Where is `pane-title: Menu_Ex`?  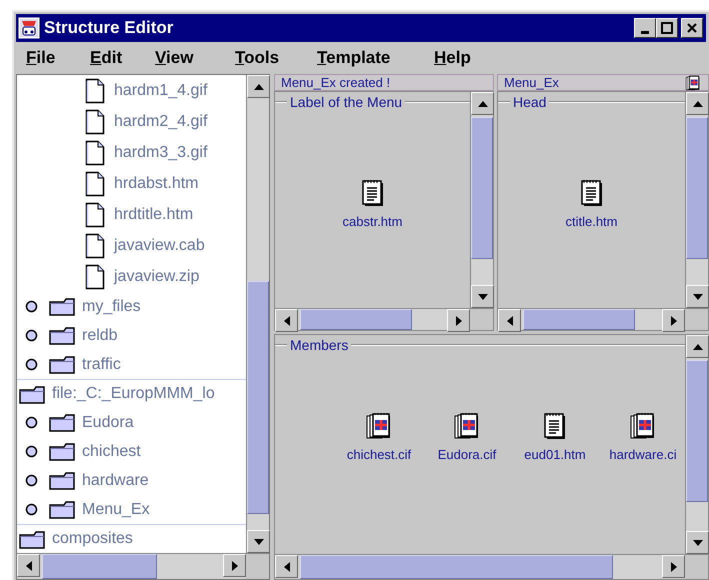
pane-title: Menu_Ex is located at coordinates (531, 82).